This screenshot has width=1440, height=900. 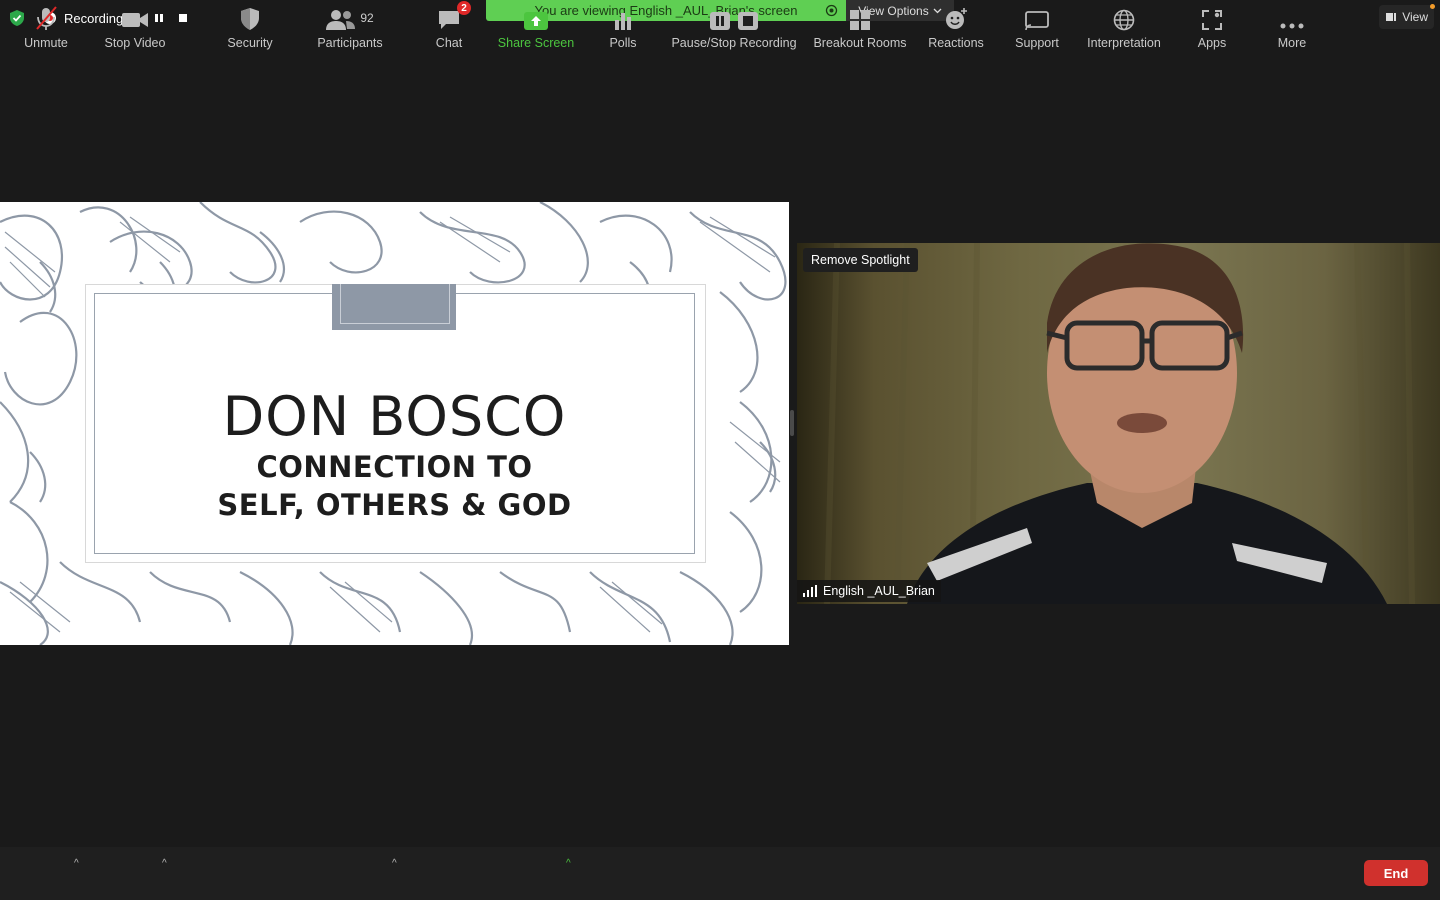 I want to click on more-dots-icon, so click(x=1292, y=26).